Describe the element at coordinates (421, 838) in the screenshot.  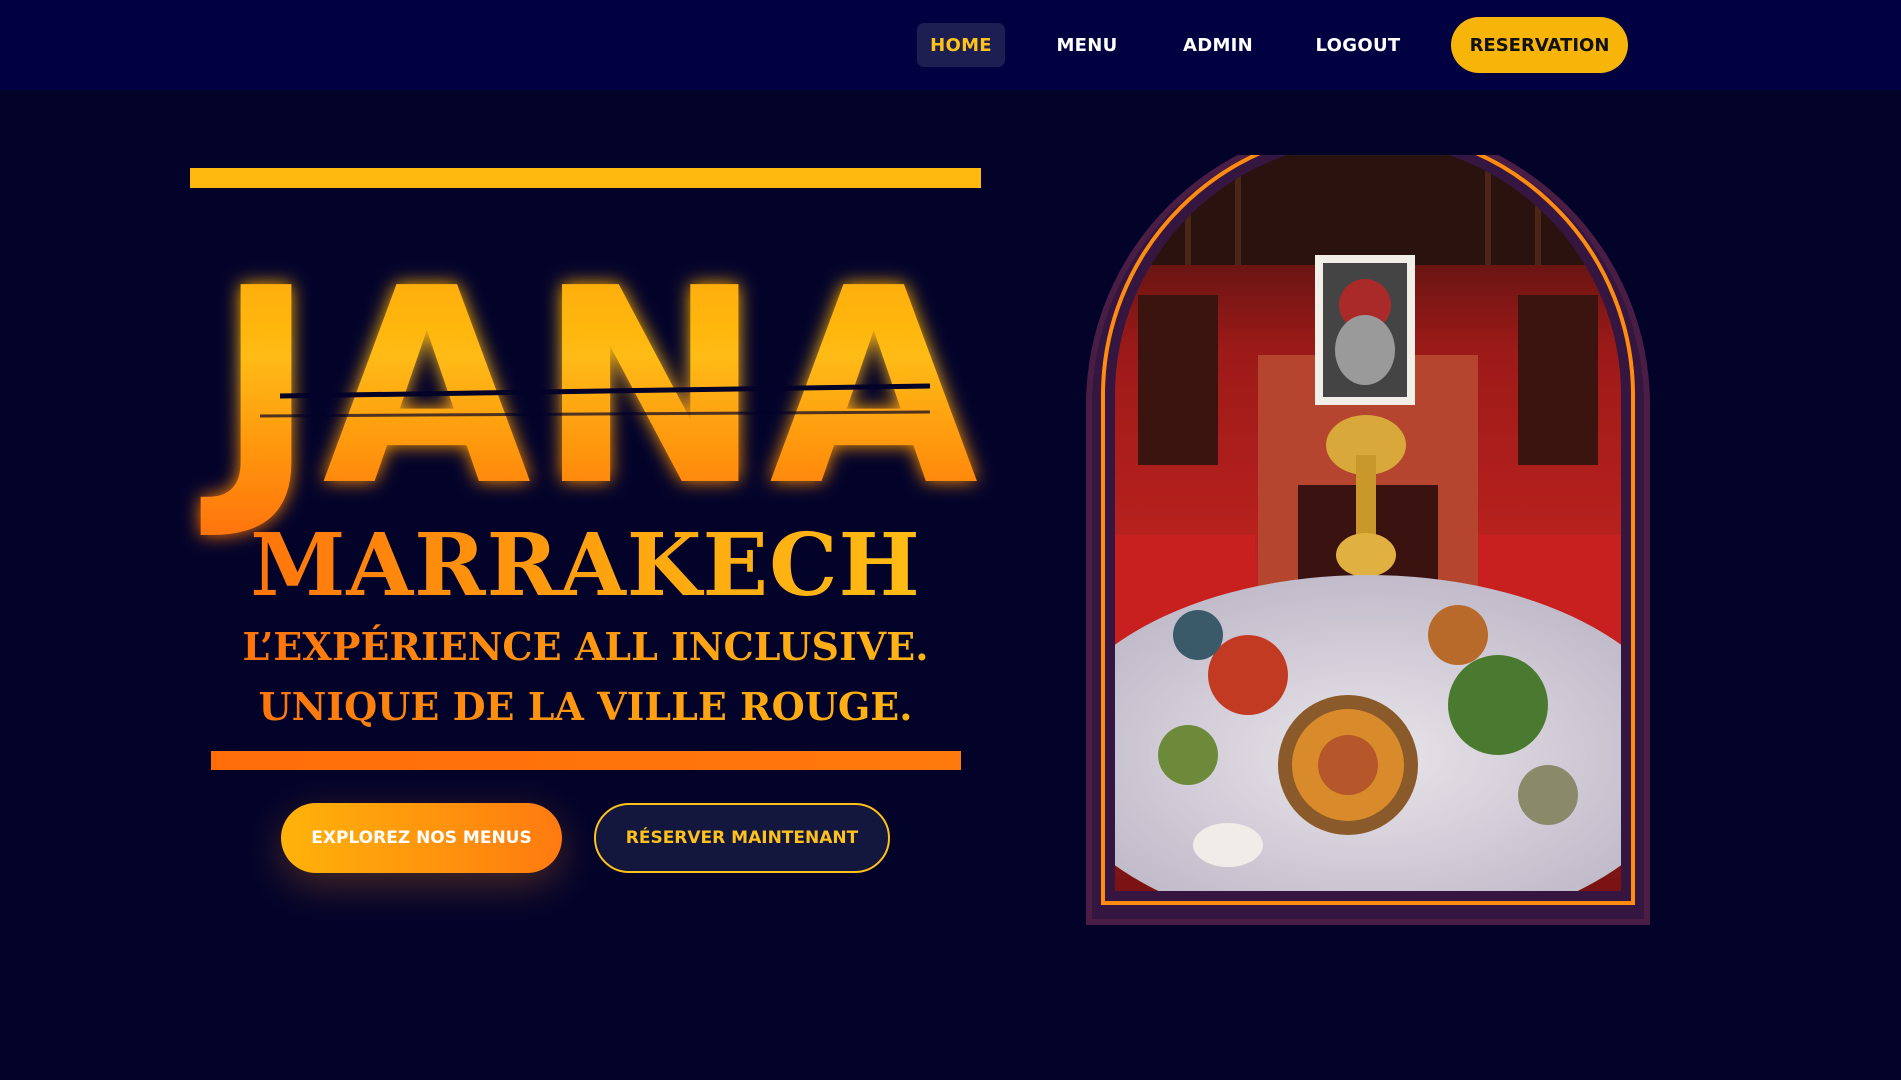
I see `explore-menus-button: EXPLOREZ NOS MENUS` at that location.